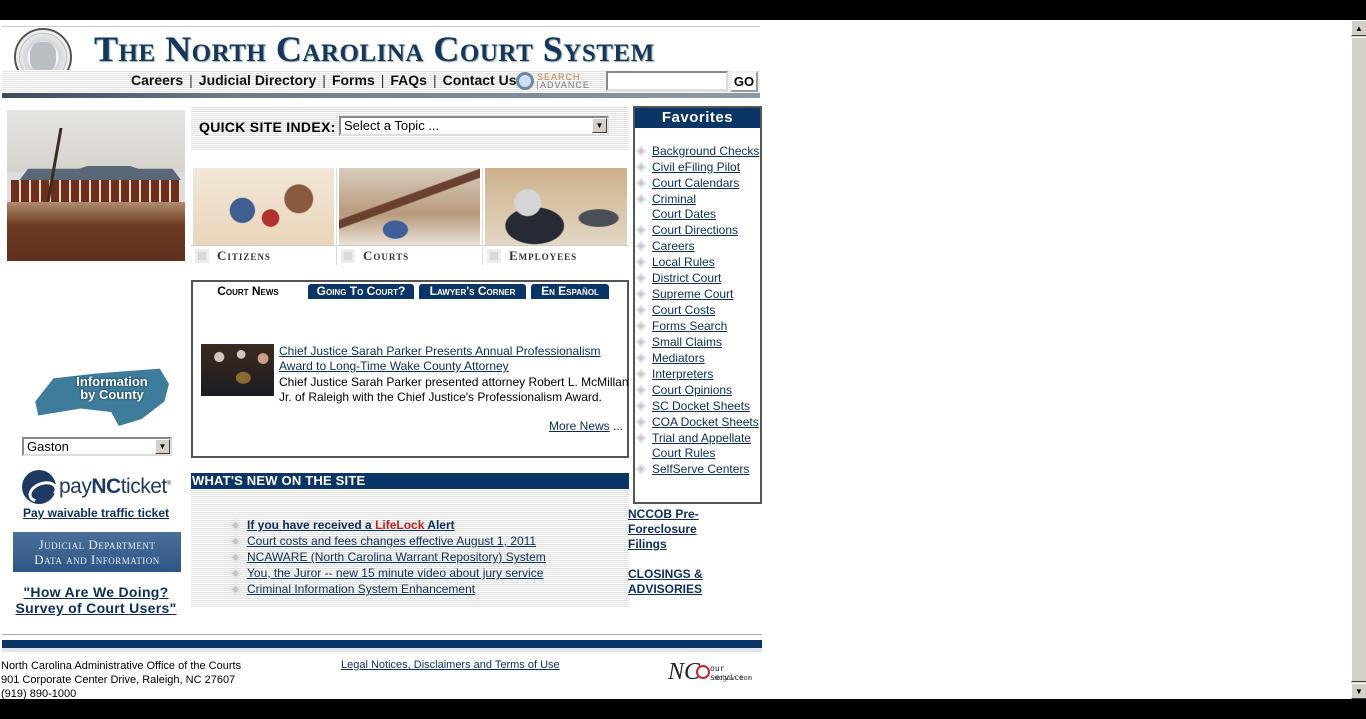 The image size is (1366, 719). What do you see at coordinates (579, 426) in the screenshot?
I see `more-news-link: More News` at bounding box center [579, 426].